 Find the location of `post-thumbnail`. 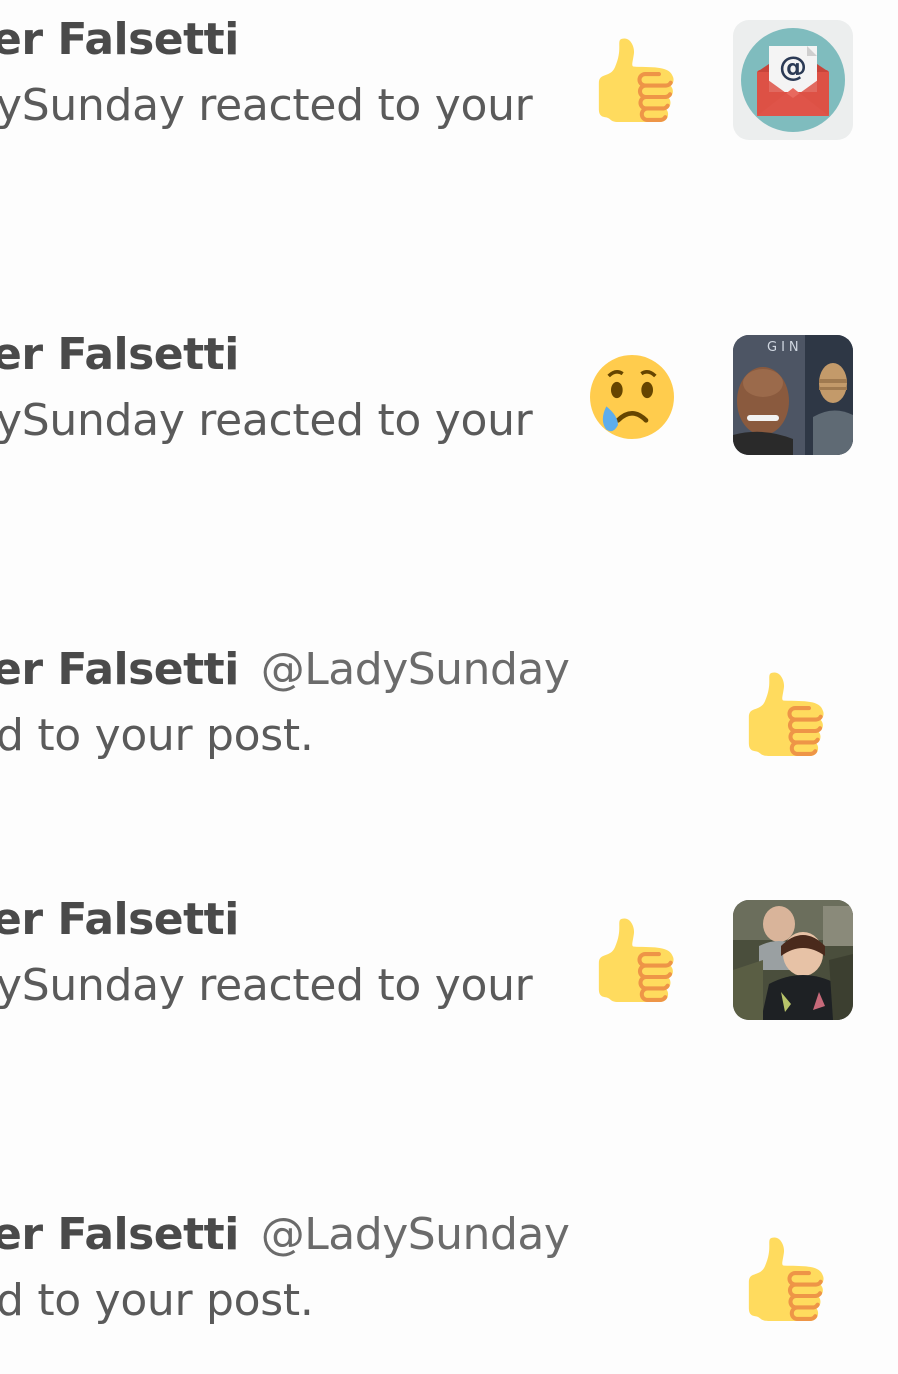

post-thumbnail is located at coordinates (793, 960).